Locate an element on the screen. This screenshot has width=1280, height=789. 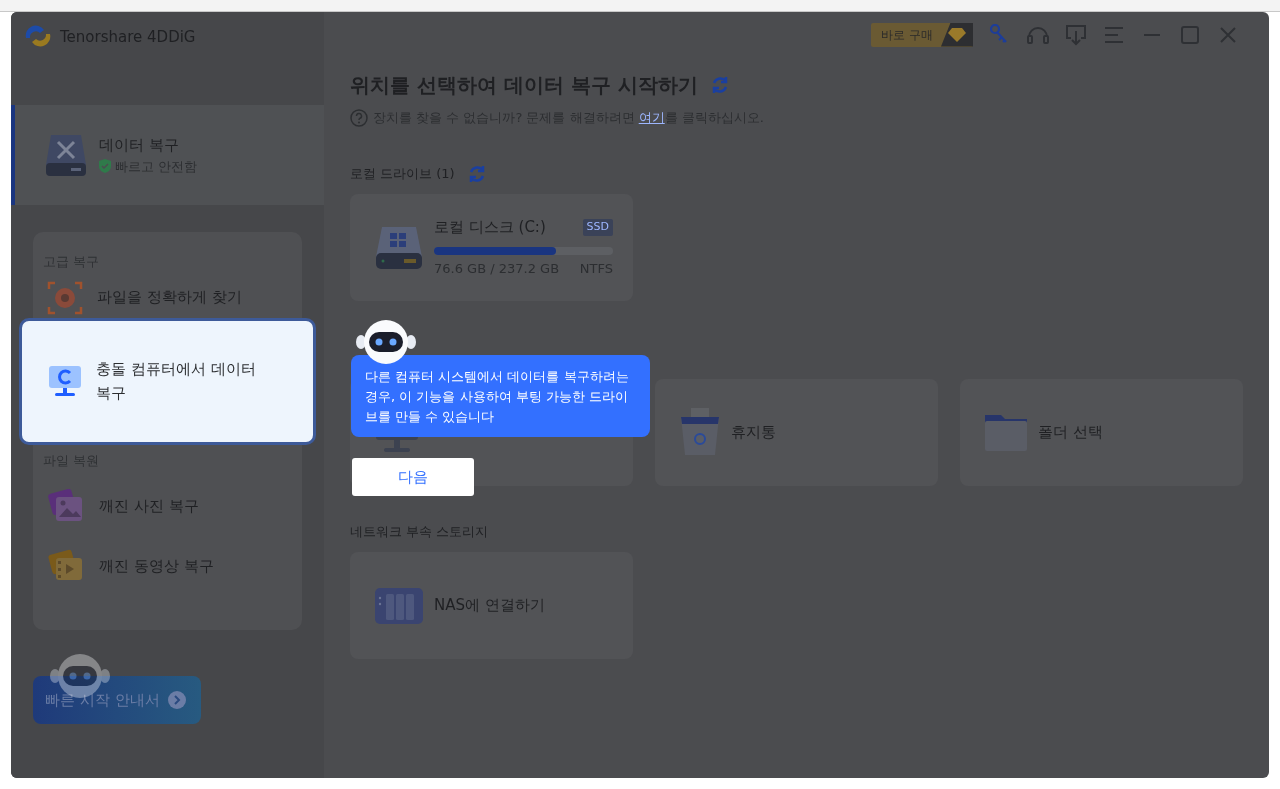
drive-type-tag: SSD is located at coordinates (597, 227).